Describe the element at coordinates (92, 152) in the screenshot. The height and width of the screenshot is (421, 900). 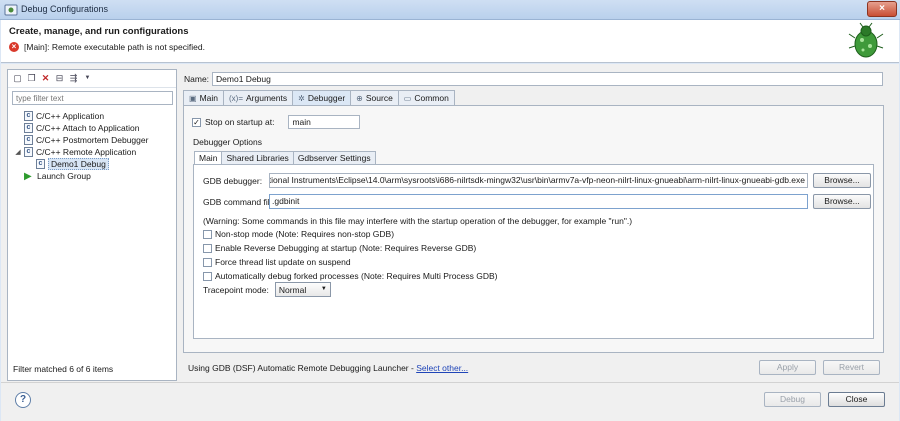
I see `tree-item-c-remote-application: ◢ c C/C++ Remote Application` at that location.